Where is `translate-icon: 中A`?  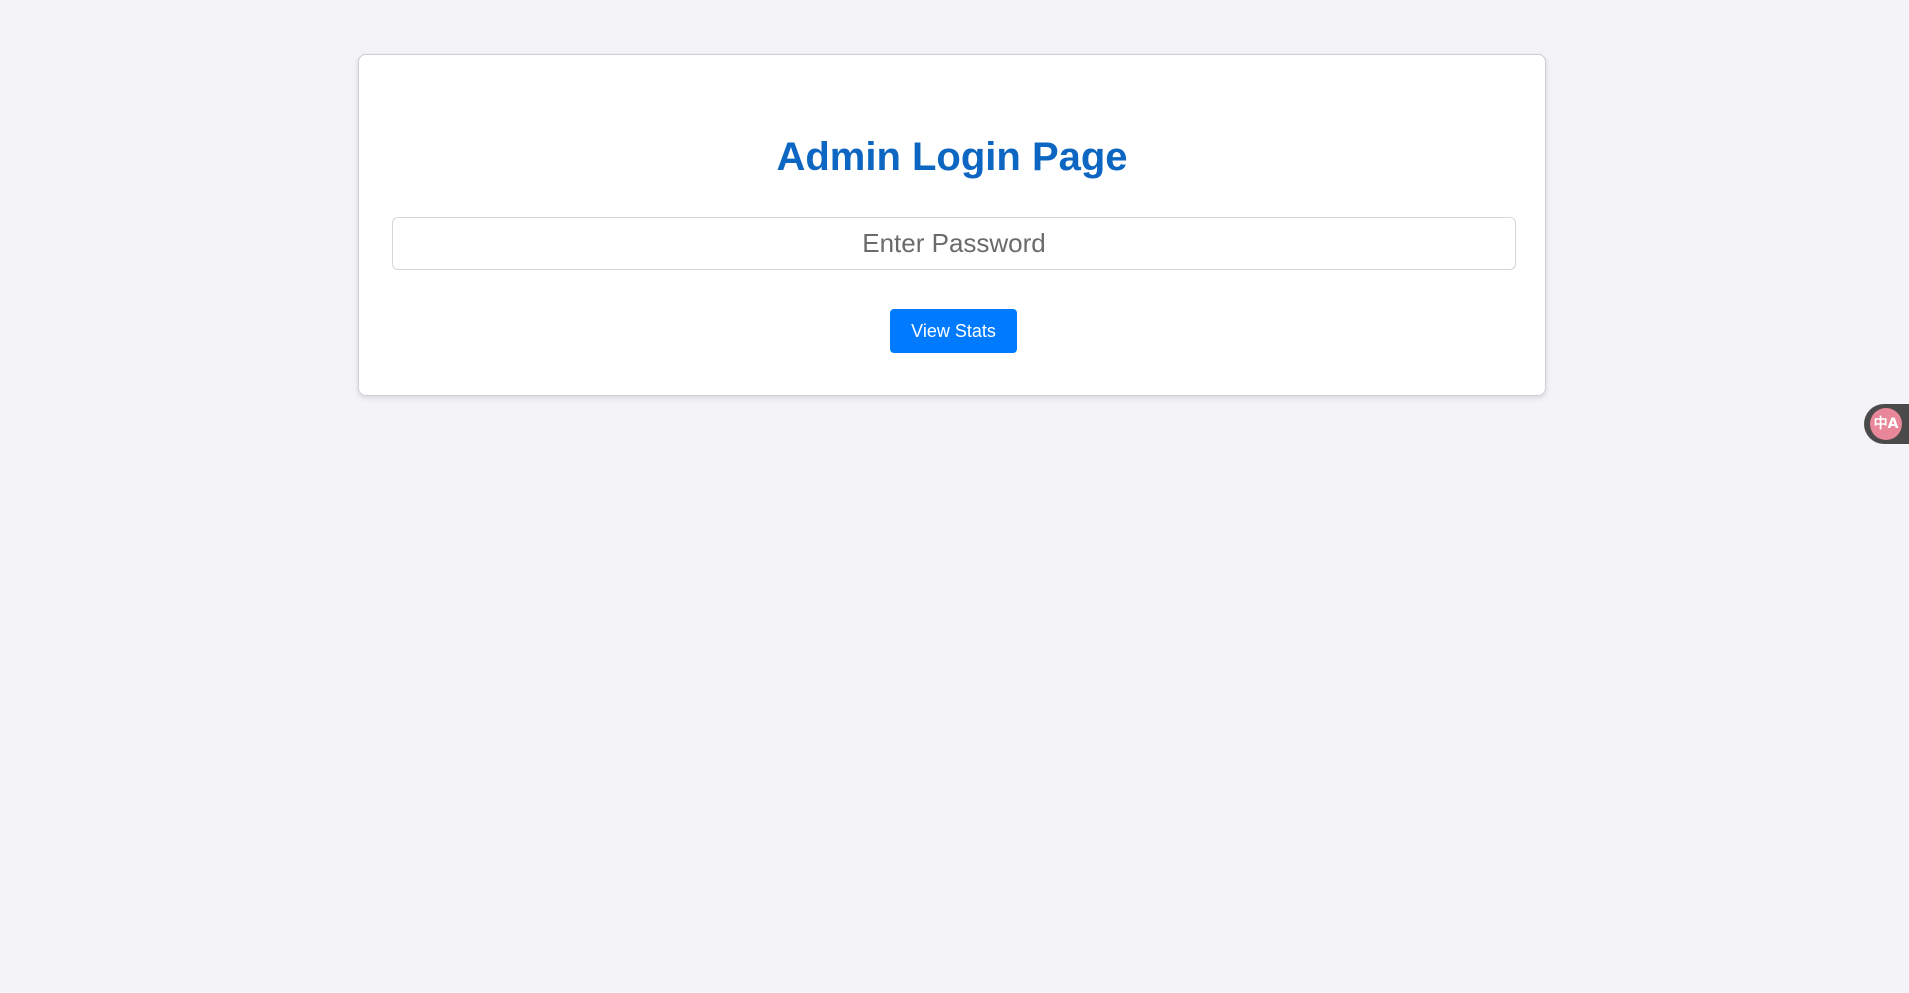 translate-icon: 中A is located at coordinates (1886, 424).